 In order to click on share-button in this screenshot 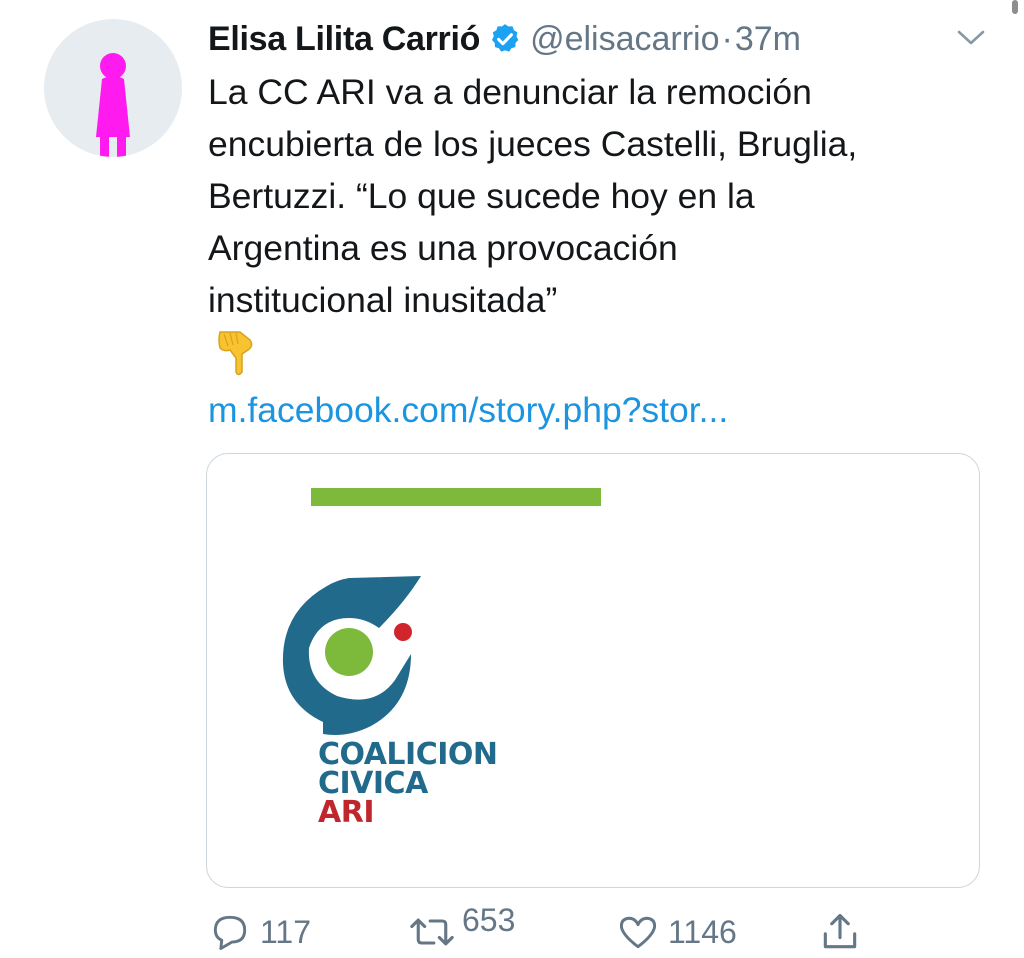, I will do `click(840, 932)`.